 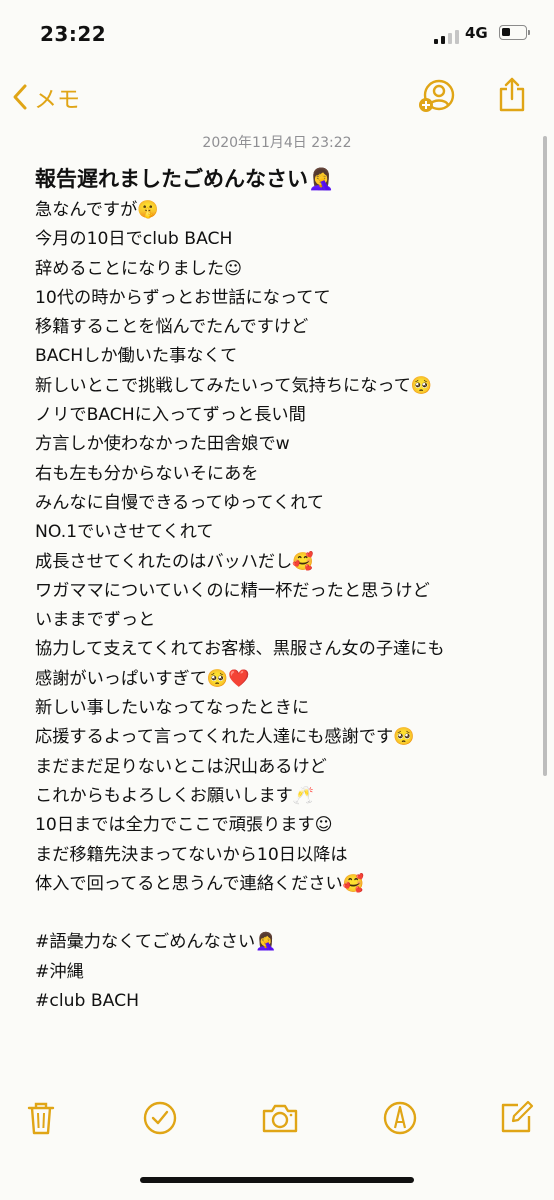 What do you see at coordinates (277, 1180) in the screenshot?
I see `home-indicator` at bounding box center [277, 1180].